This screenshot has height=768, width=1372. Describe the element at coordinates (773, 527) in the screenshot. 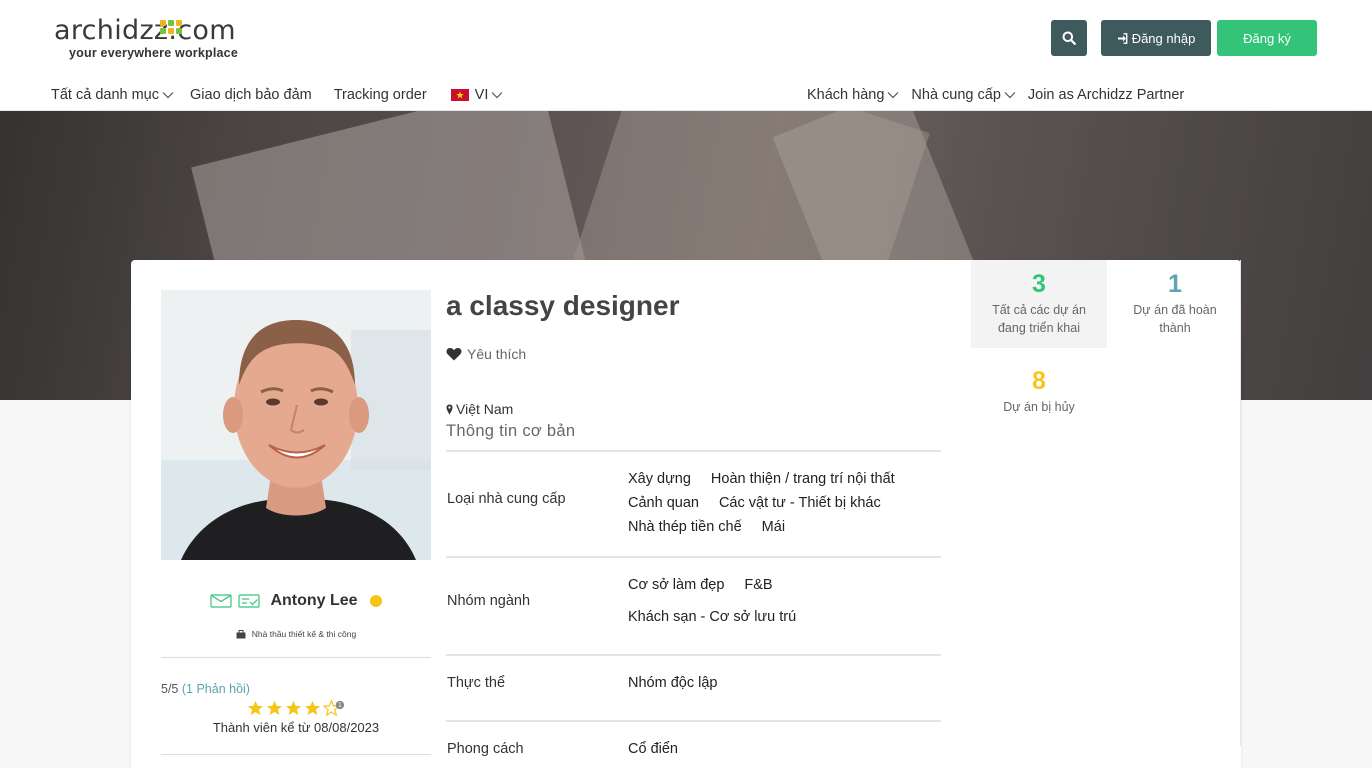

I see `tag: Mái` at that location.